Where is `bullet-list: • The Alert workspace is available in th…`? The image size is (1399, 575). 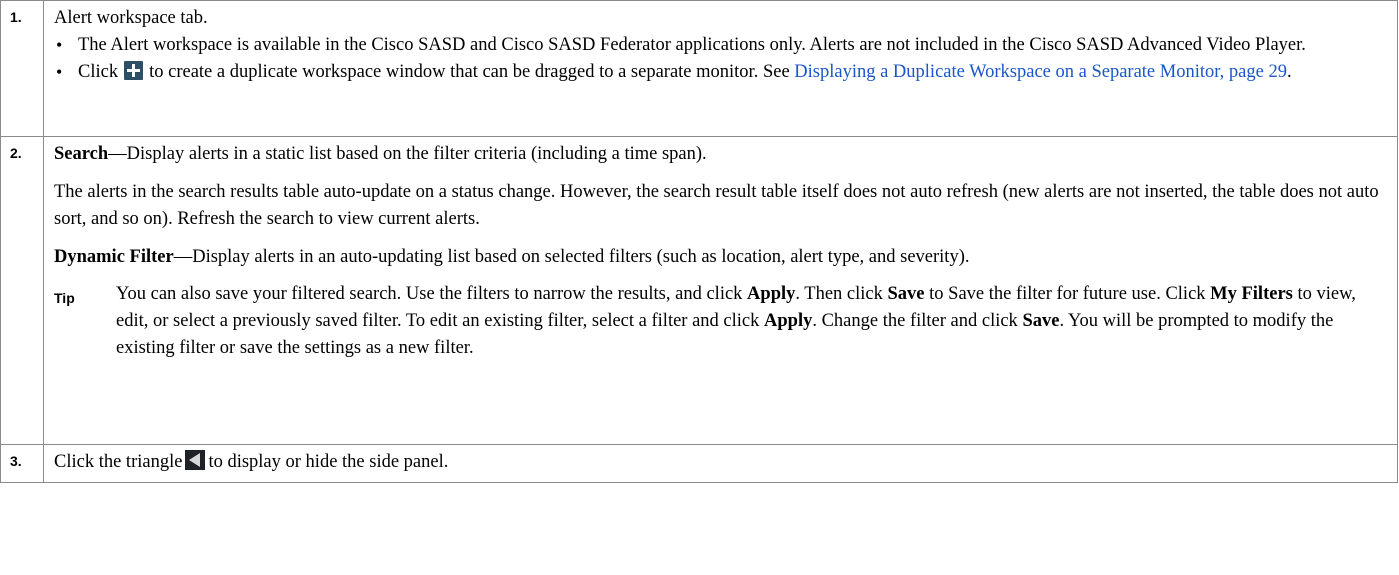 bullet-list: • The Alert workspace is available in th… is located at coordinates (722, 59).